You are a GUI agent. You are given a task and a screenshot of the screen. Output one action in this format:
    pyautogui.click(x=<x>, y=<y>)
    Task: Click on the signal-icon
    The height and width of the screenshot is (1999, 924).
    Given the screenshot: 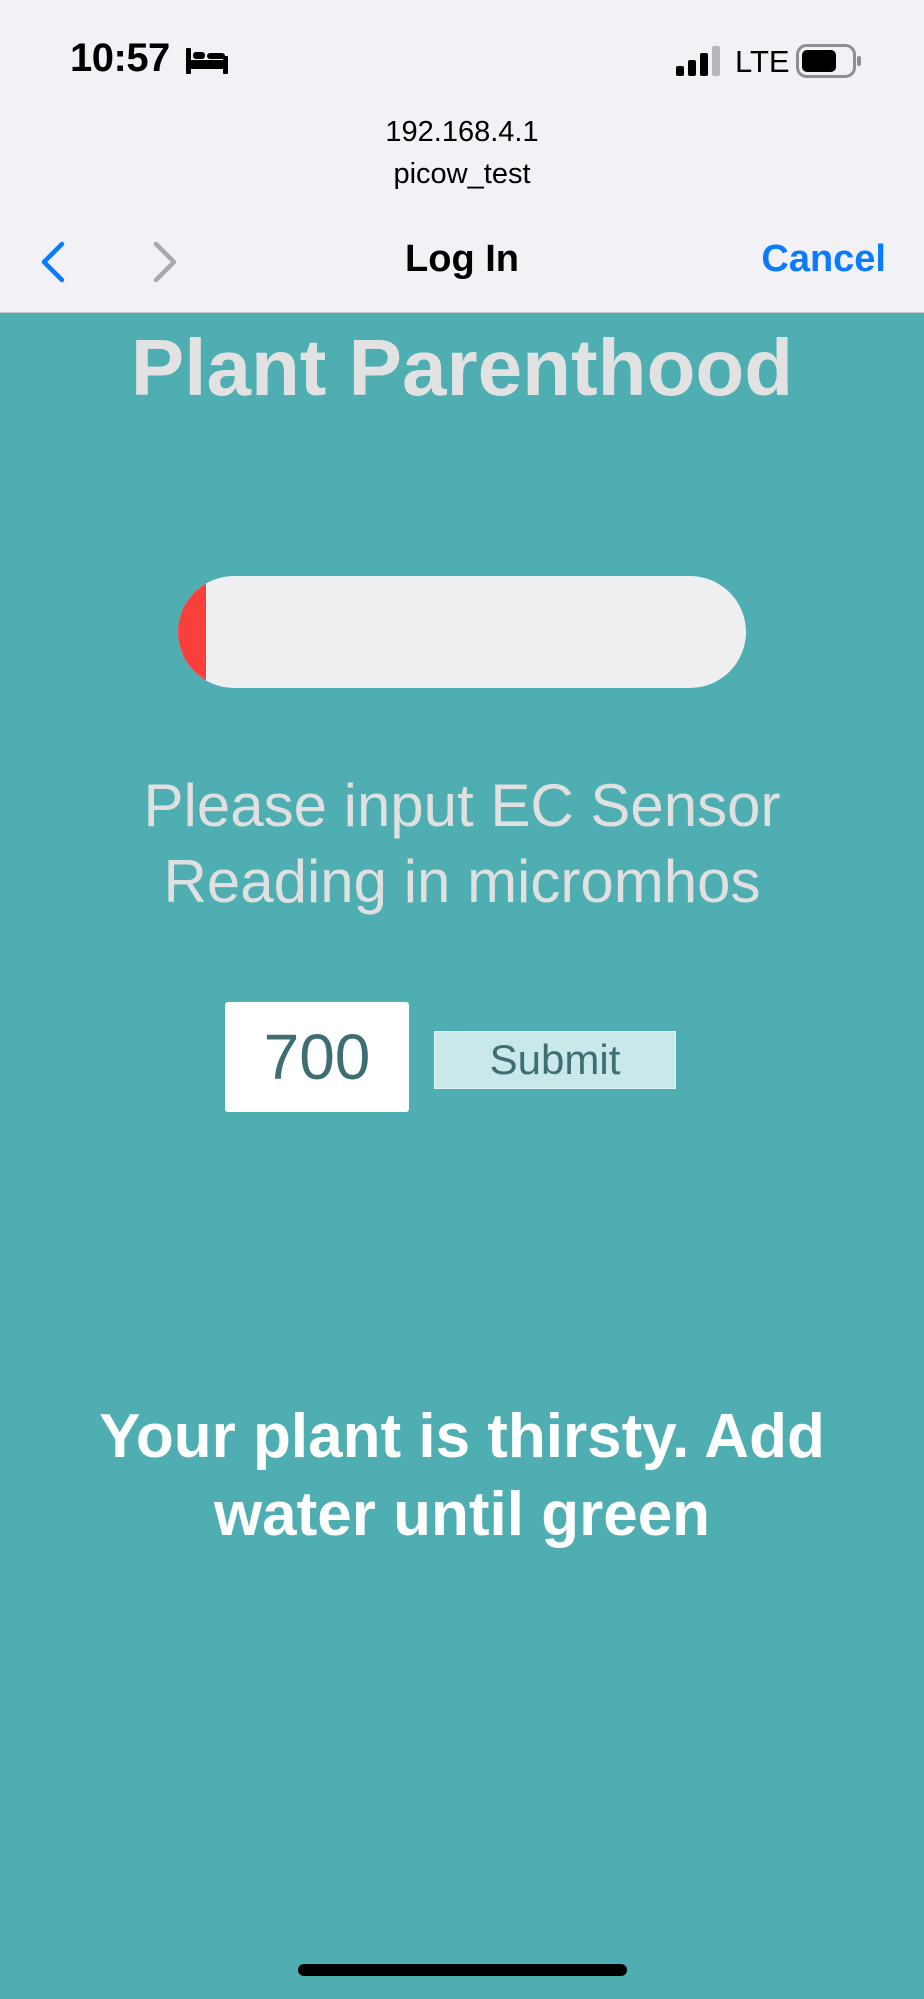 What is the action you would take?
    pyautogui.click(x=698, y=61)
    